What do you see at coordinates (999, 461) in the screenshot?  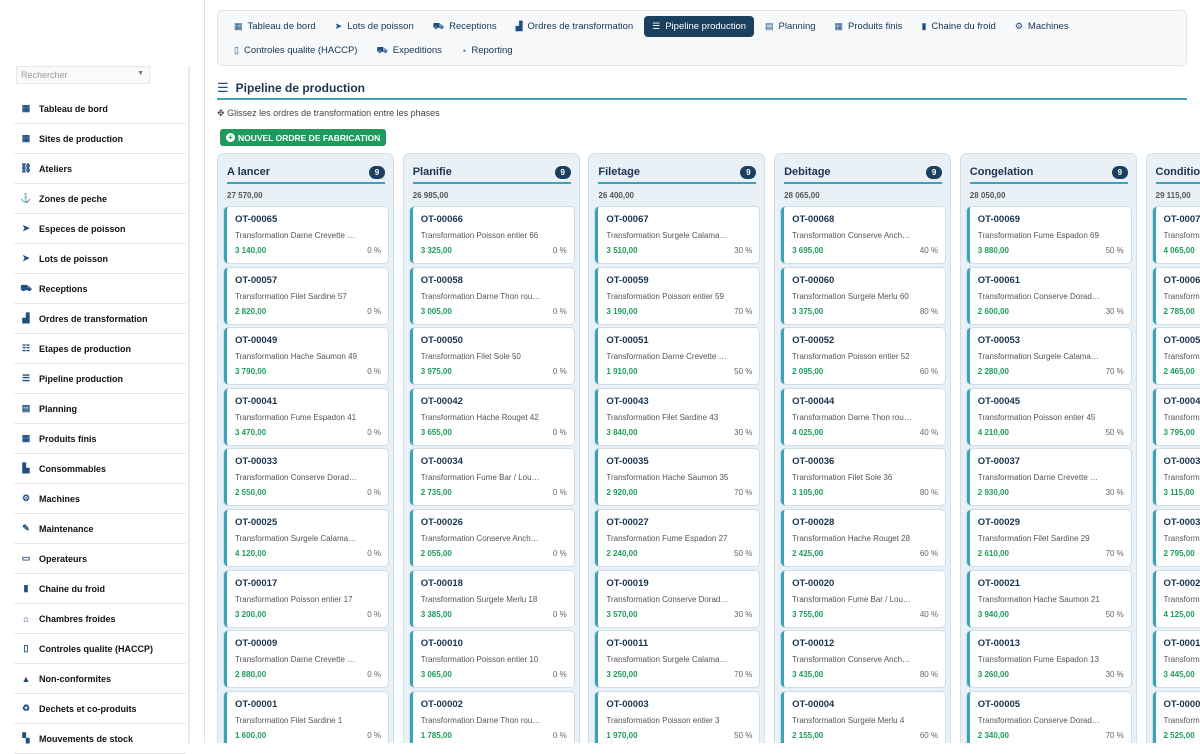 I see `order-id: OT-00037` at bounding box center [999, 461].